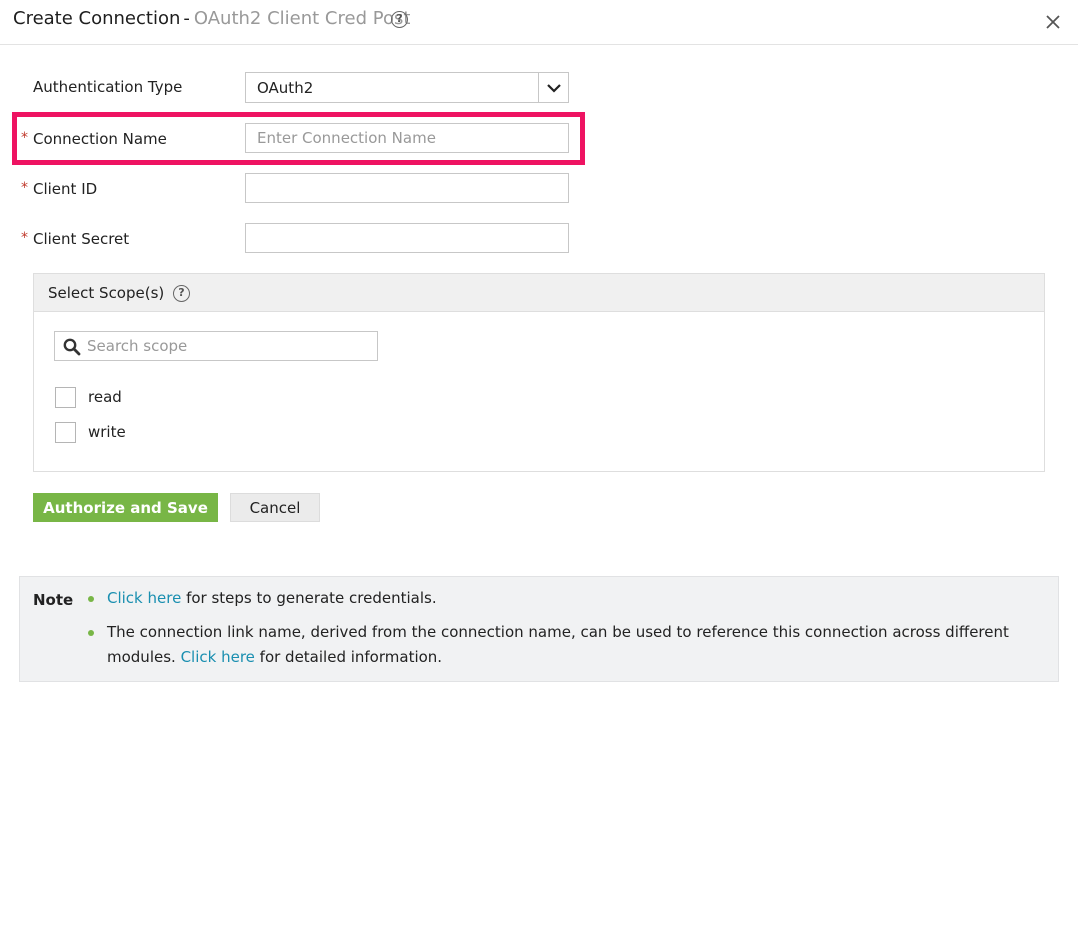  Describe the element at coordinates (539, 293) in the screenshot. I see `scope-panel-header: Select Scope(s) ?` at that location.